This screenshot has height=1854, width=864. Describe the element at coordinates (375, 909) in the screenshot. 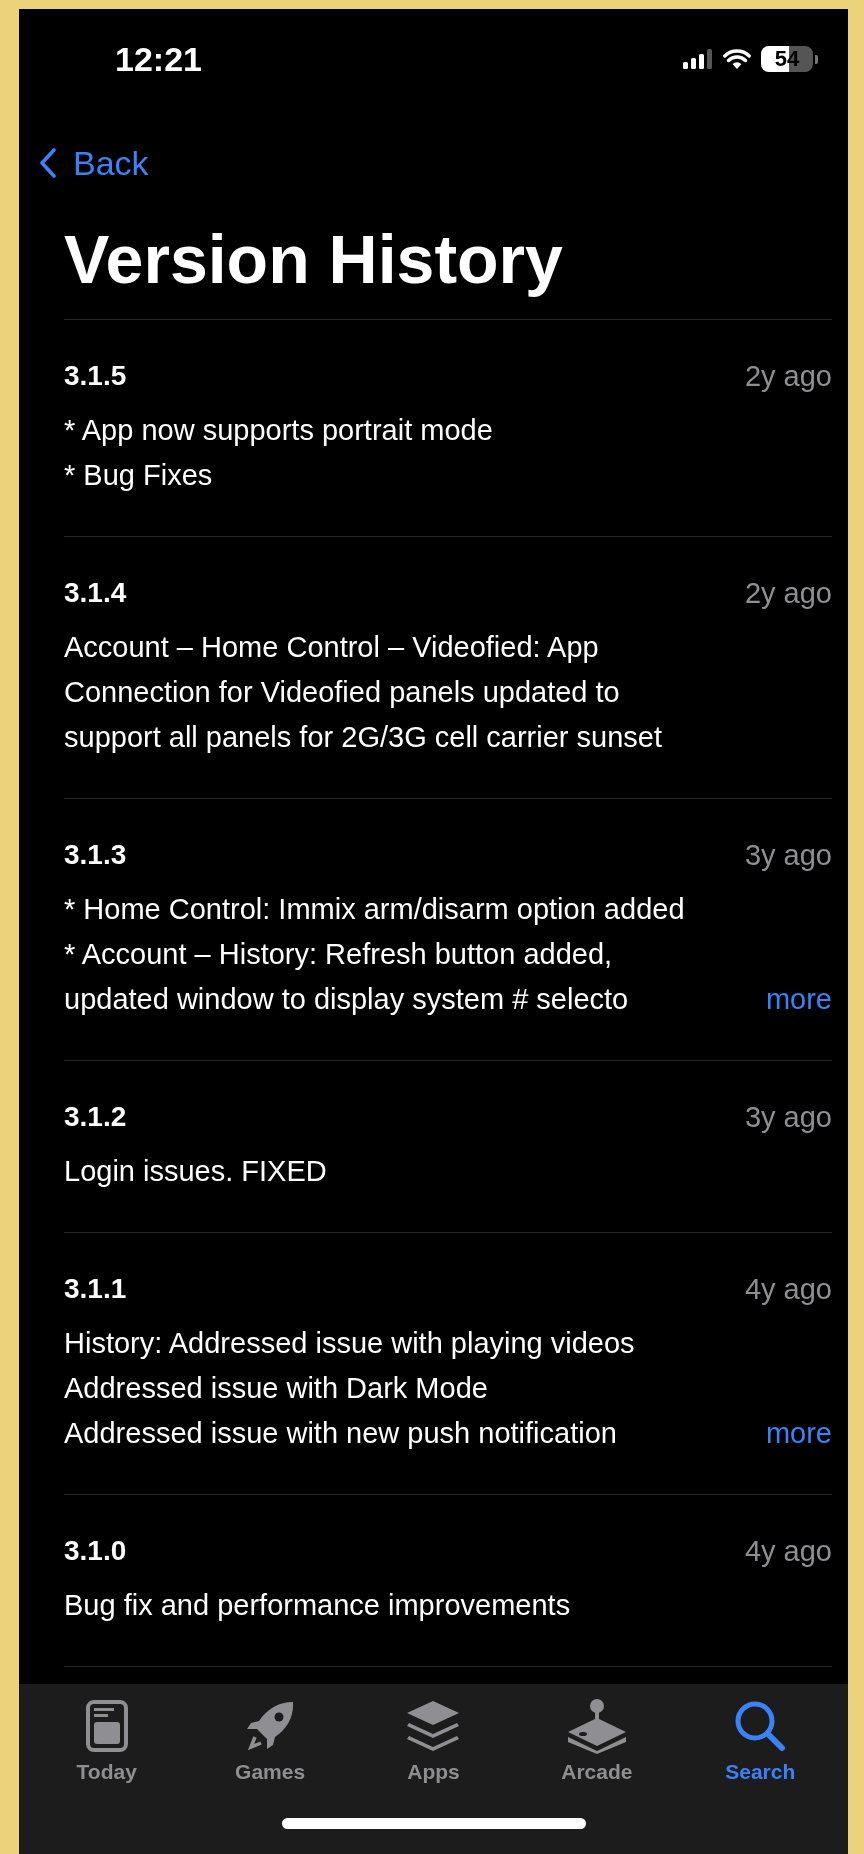

I see `release-note: * Home Control: Immix arm/disarm option added` at that location.